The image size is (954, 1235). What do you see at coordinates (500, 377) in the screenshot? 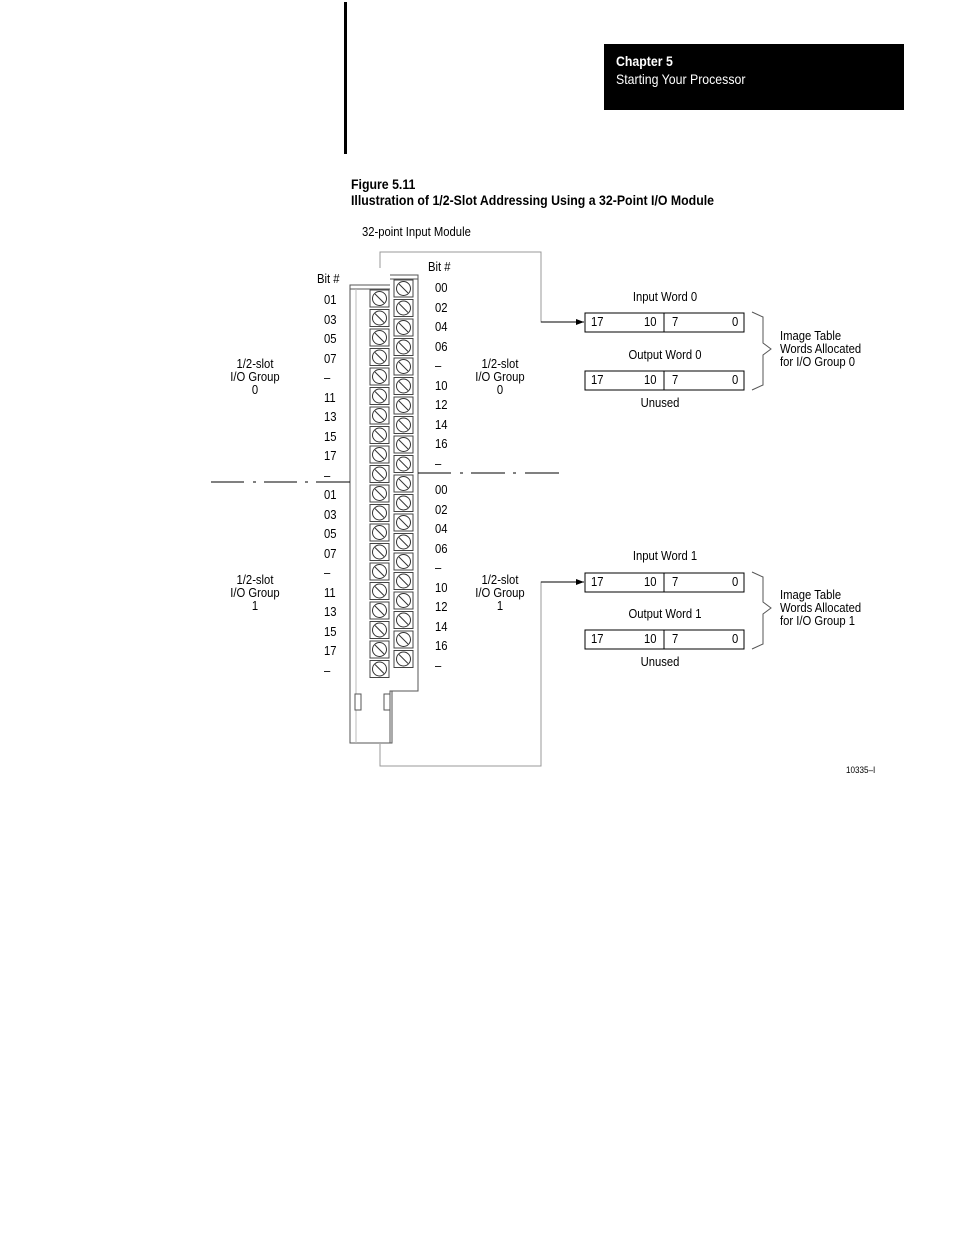
I see `right-group-0-label: 1/2-slot I/O Group 0` at bounding box center [500, 377].